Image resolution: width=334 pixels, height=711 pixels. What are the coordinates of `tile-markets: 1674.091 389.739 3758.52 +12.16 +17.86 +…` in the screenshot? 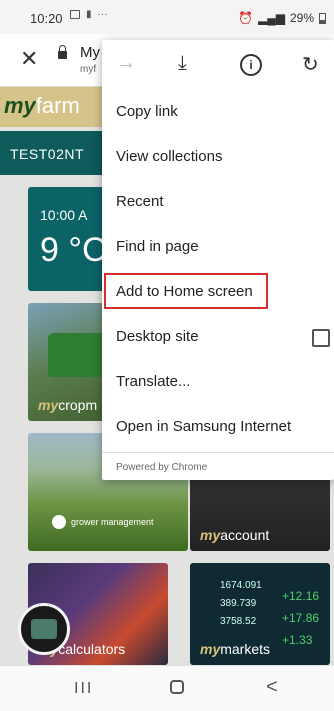 It's located at (260, 614).